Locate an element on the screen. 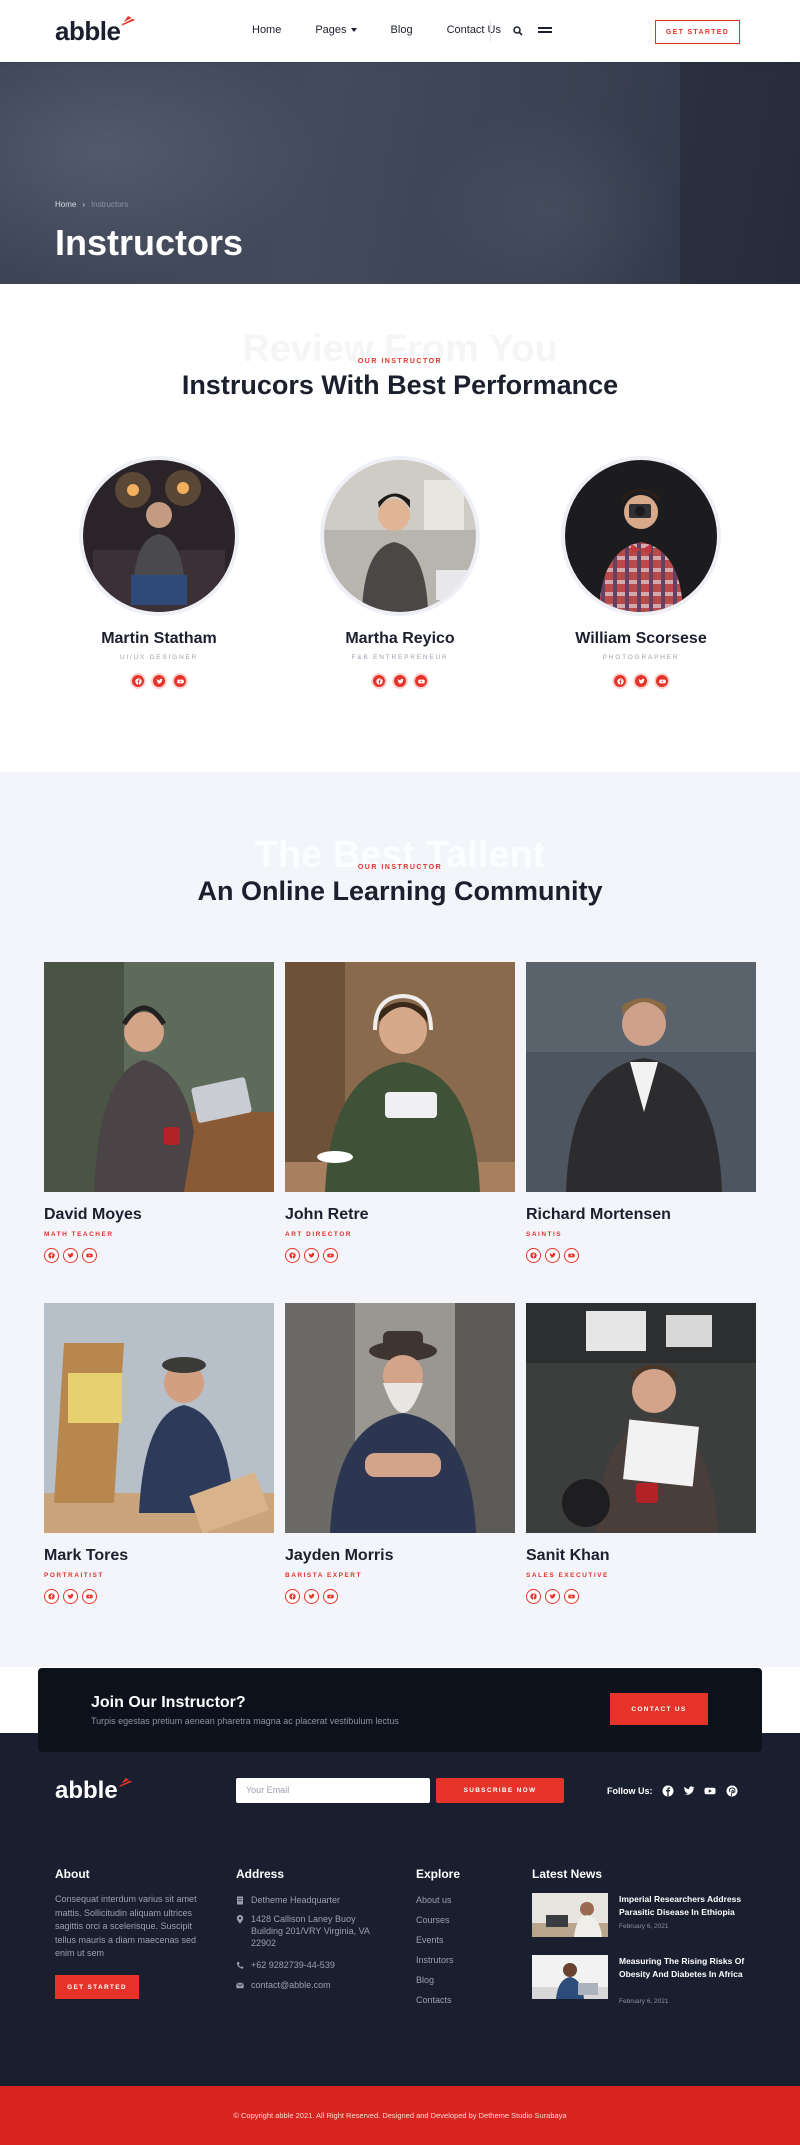 The height and width of the screenshot is (2145, 800). nav-blog: Blog is located at coordinates (402, 30).